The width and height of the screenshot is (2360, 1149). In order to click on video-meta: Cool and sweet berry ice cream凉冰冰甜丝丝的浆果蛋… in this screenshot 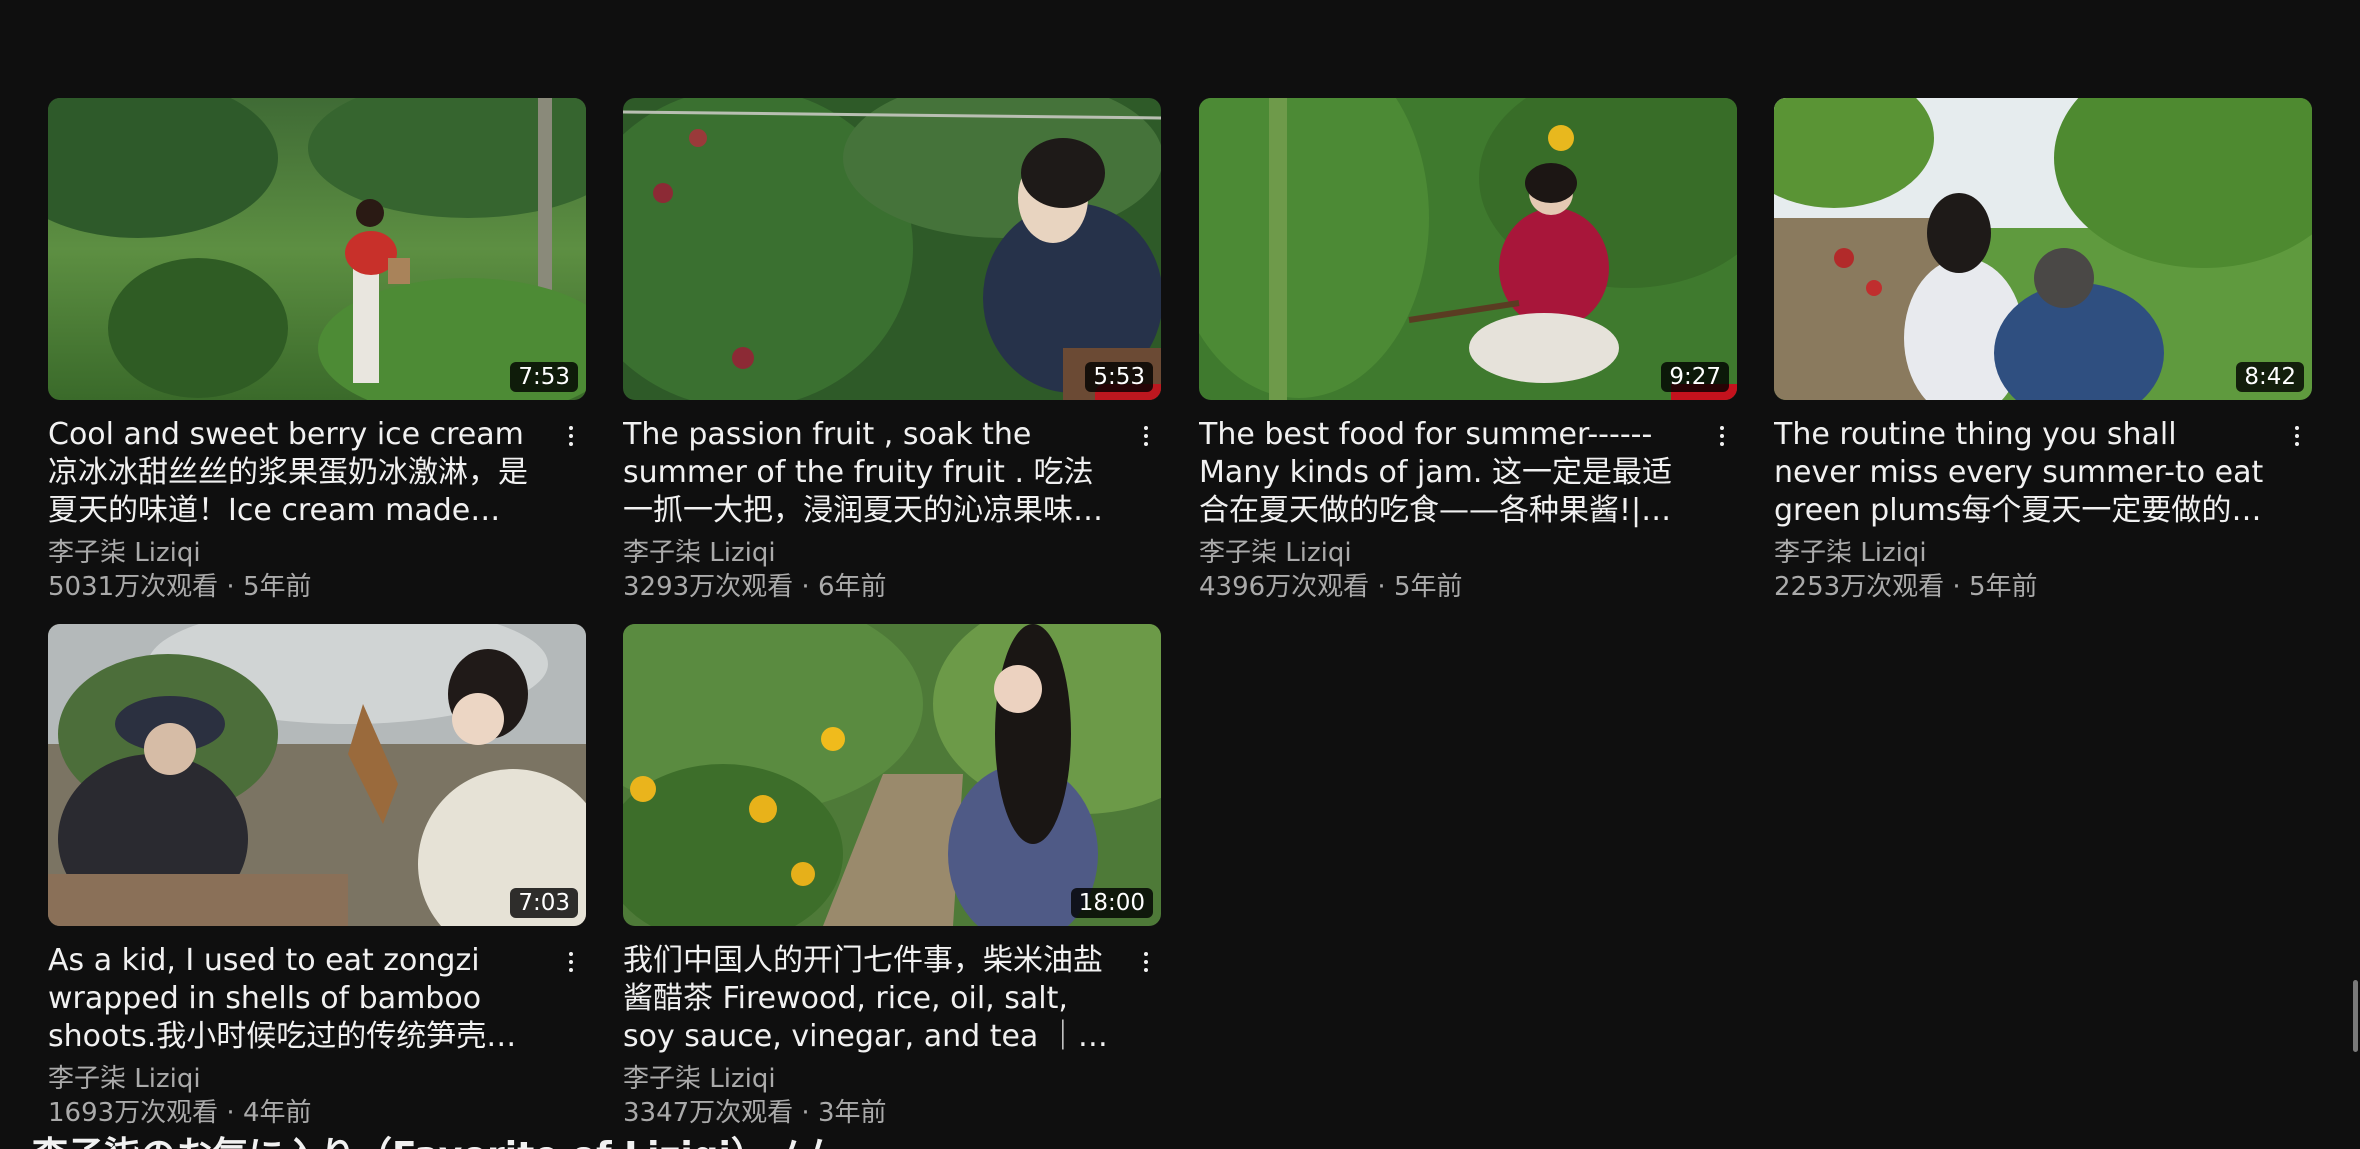, I will do `click(317, 510)`.